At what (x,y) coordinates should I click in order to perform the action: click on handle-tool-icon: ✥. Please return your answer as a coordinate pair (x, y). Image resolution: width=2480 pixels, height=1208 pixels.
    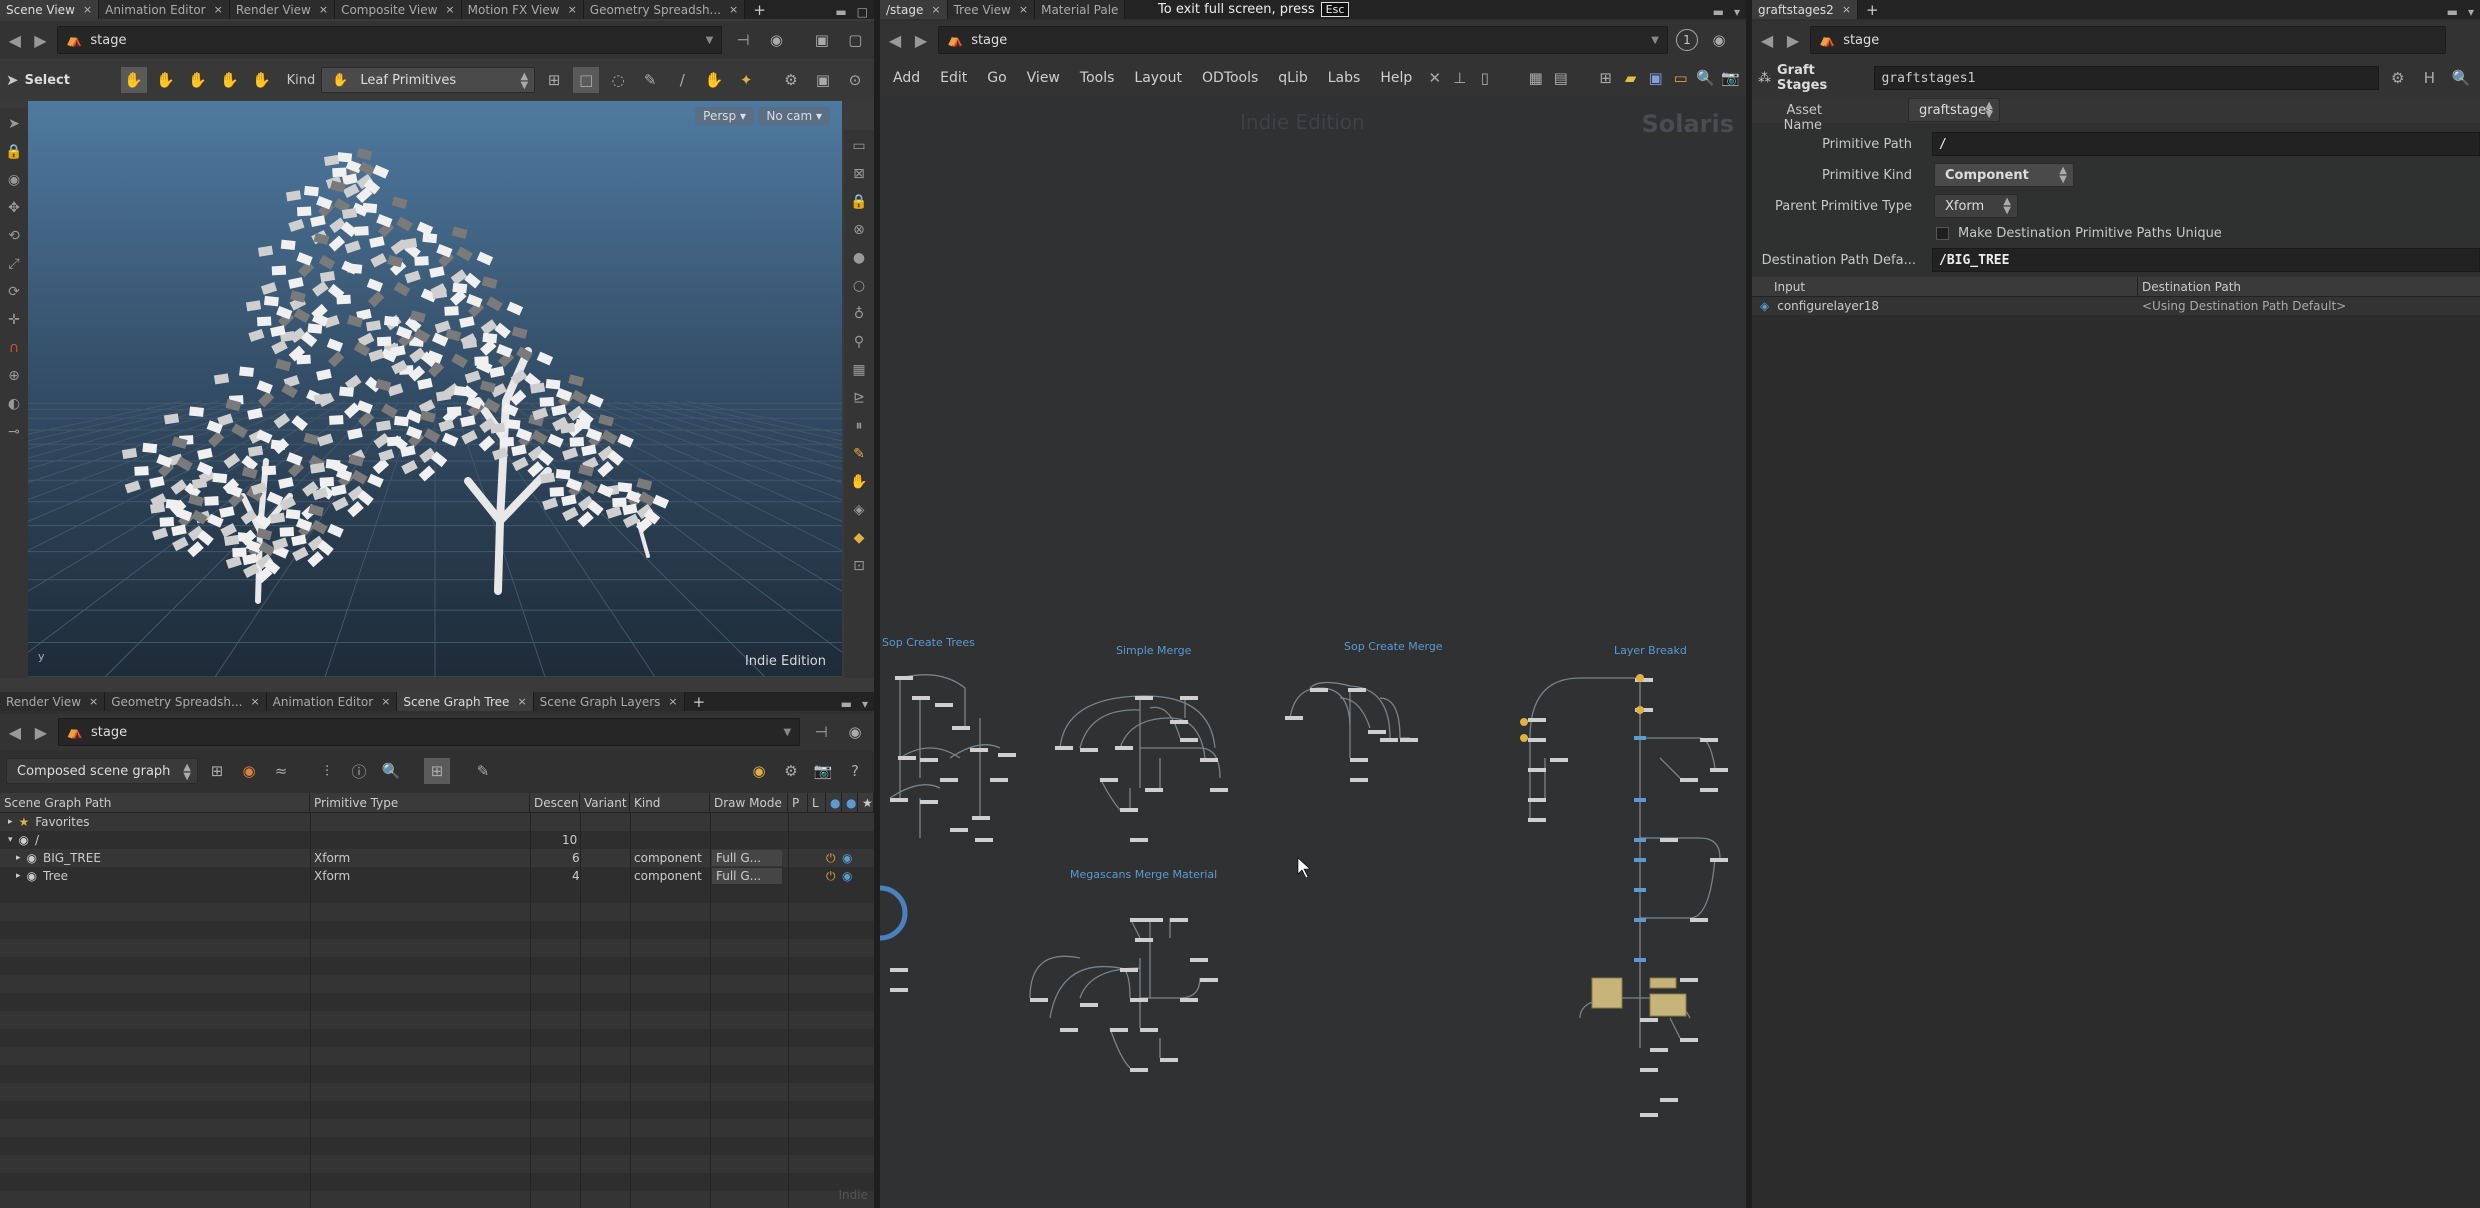
    Looking at the image, I should click on (14, 208).